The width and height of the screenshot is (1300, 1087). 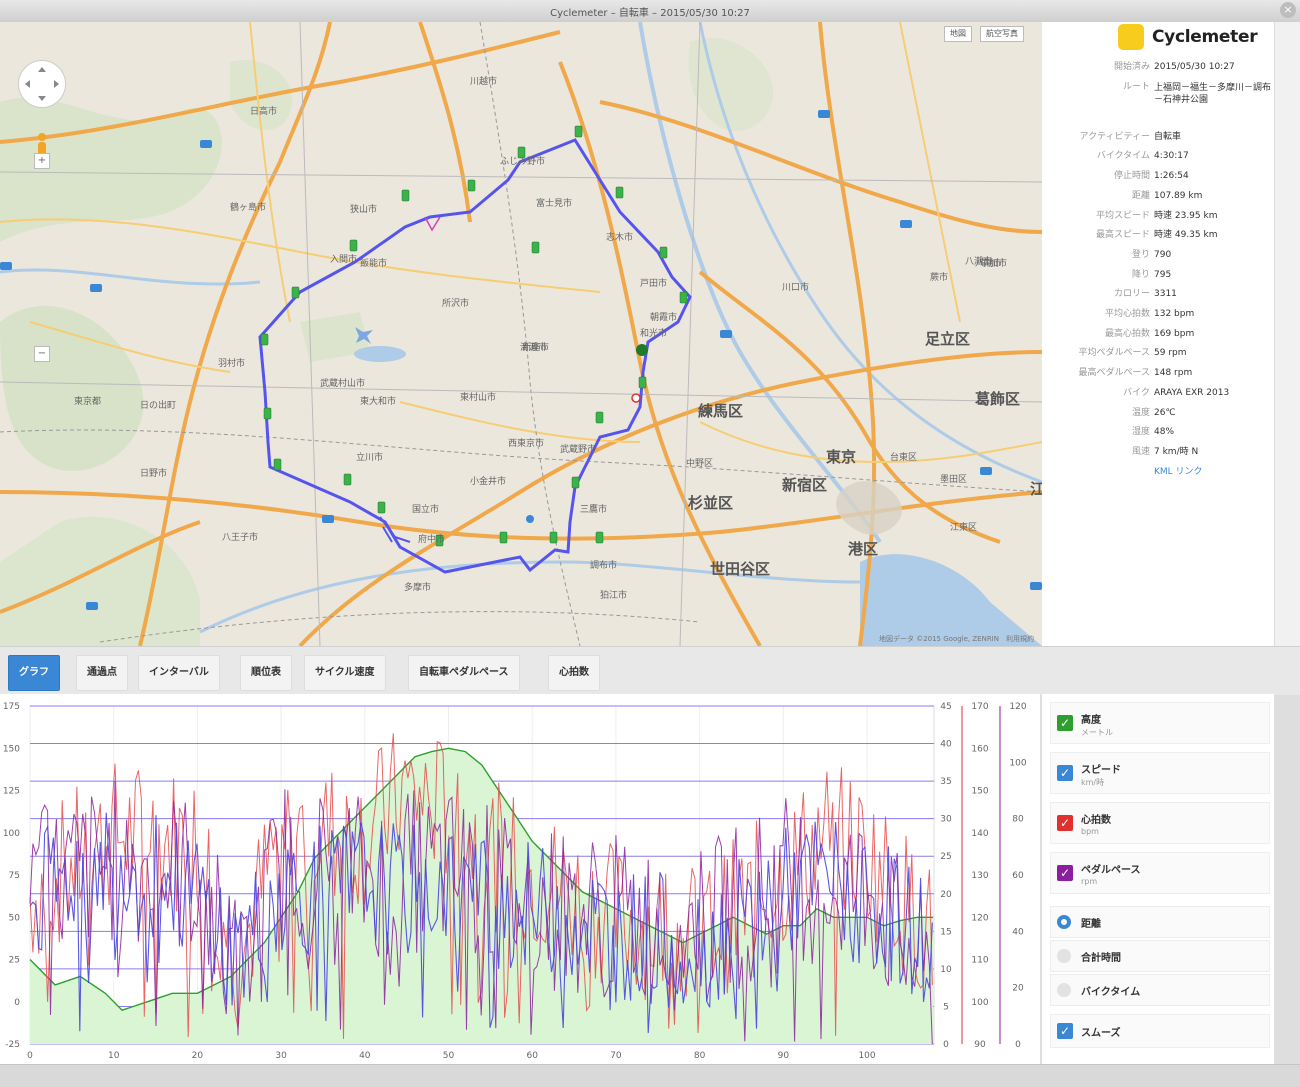 What do you see at coordinates (15, 918) in the screenshot?
I see `altitude-tick-label: 50` at bounding box center [15, 918].